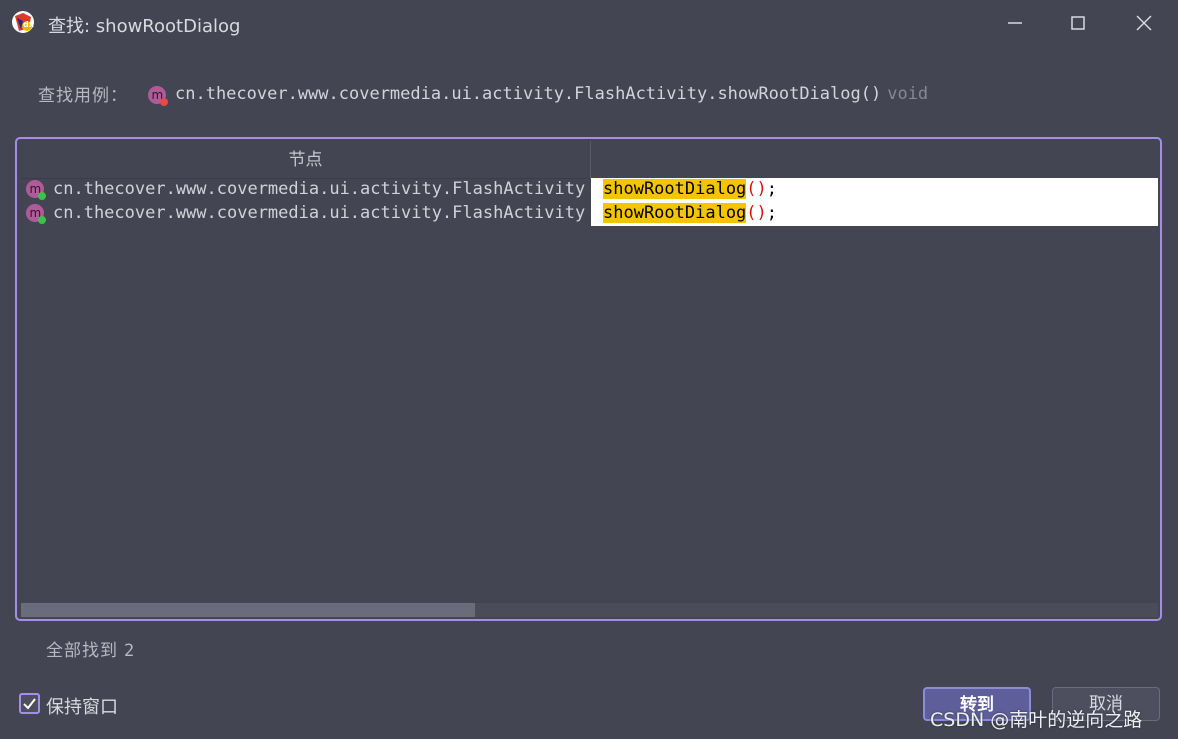  Describe the element at coordinates (248, 610) in the screenshot. I see `scrollbar-thumb` at that location.